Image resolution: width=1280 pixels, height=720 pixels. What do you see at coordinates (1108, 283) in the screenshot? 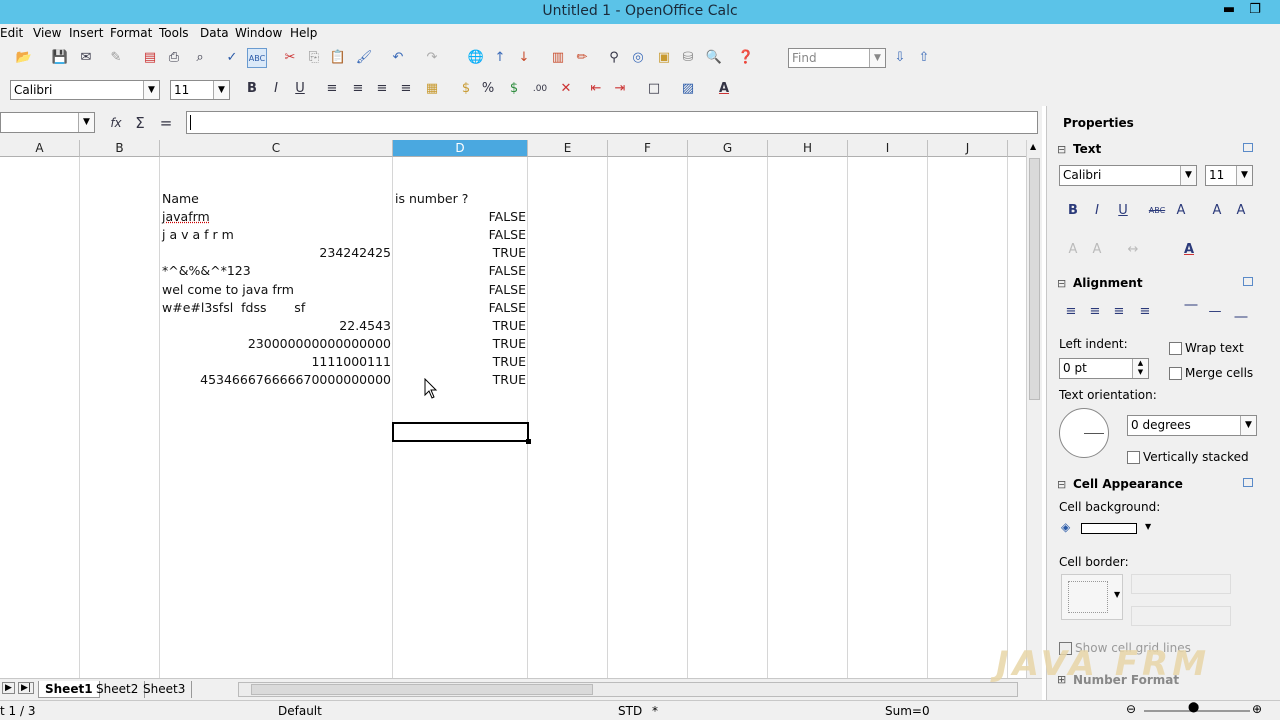
I see `alignment-section-title: Alignment` at bounding box center [1108, 283].